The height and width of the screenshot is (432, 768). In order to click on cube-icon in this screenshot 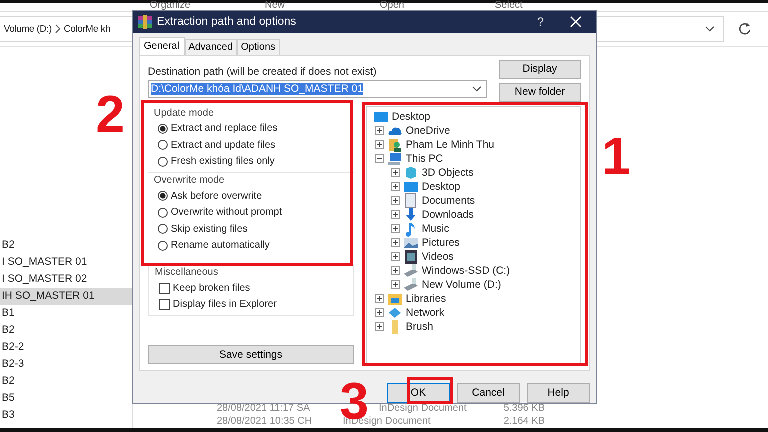, I will do `click(411, 172)`.